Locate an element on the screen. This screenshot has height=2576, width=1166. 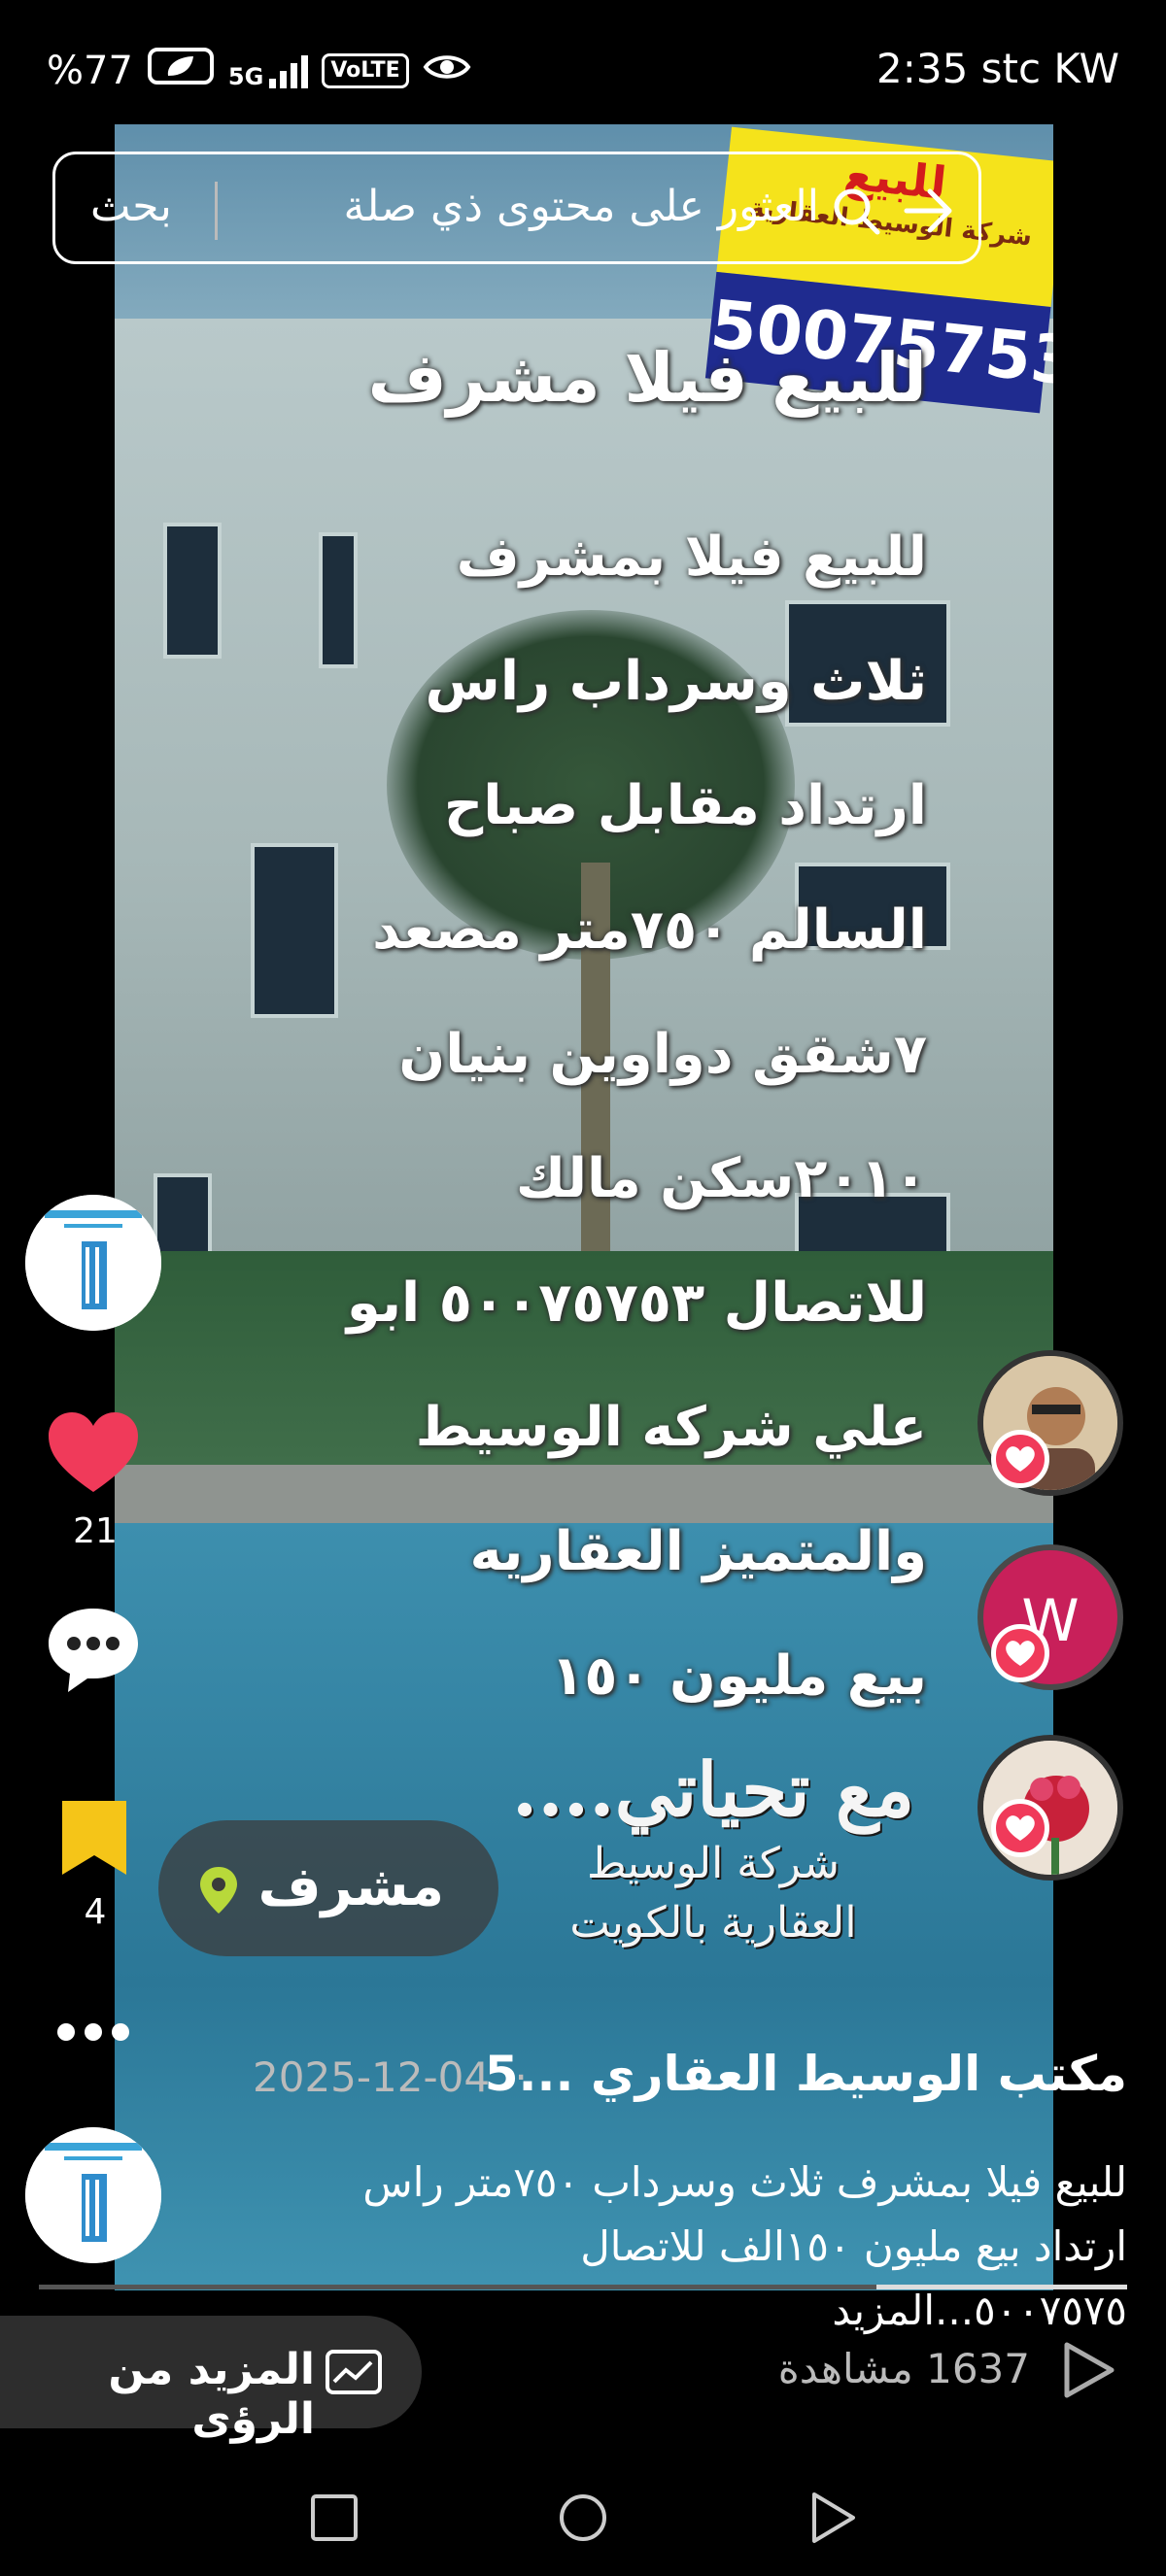
time-carrier: 2:35 stc KW is located at coordinates (997, 68).